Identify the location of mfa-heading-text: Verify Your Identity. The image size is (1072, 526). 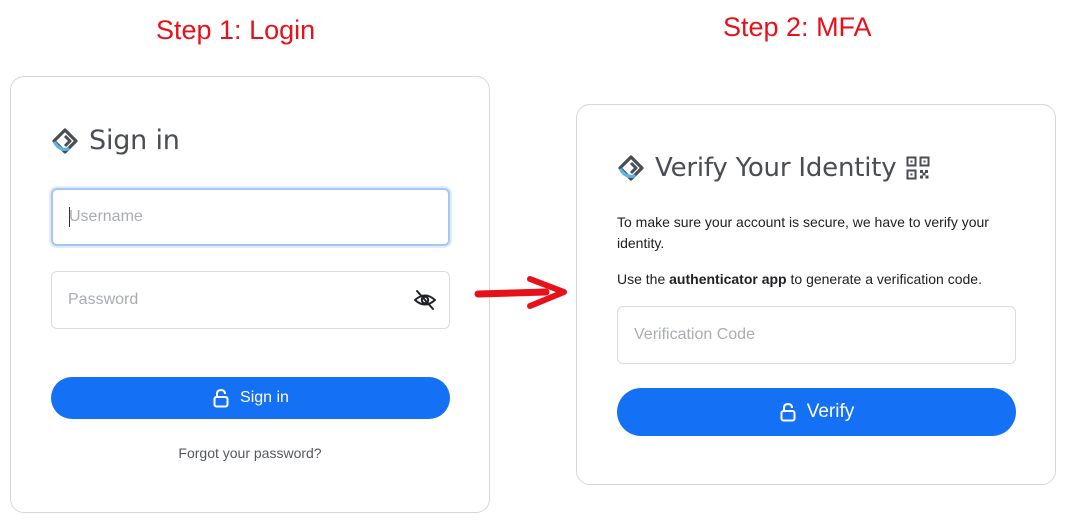
(776, 168).